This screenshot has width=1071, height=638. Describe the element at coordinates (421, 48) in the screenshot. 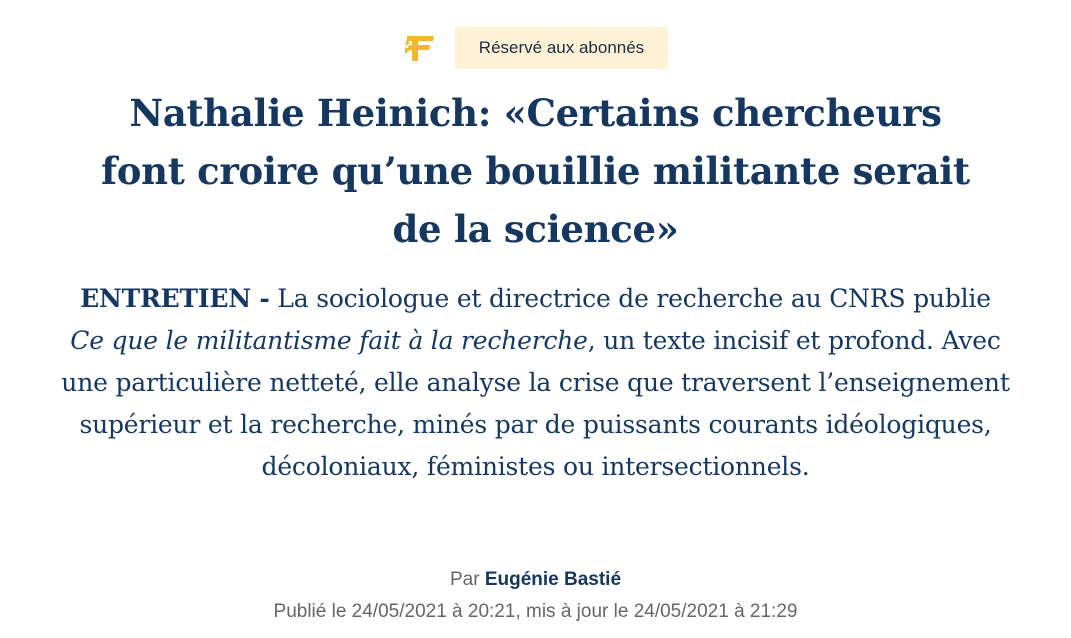

I see `le-figaro-f-logo-icon` at that location.